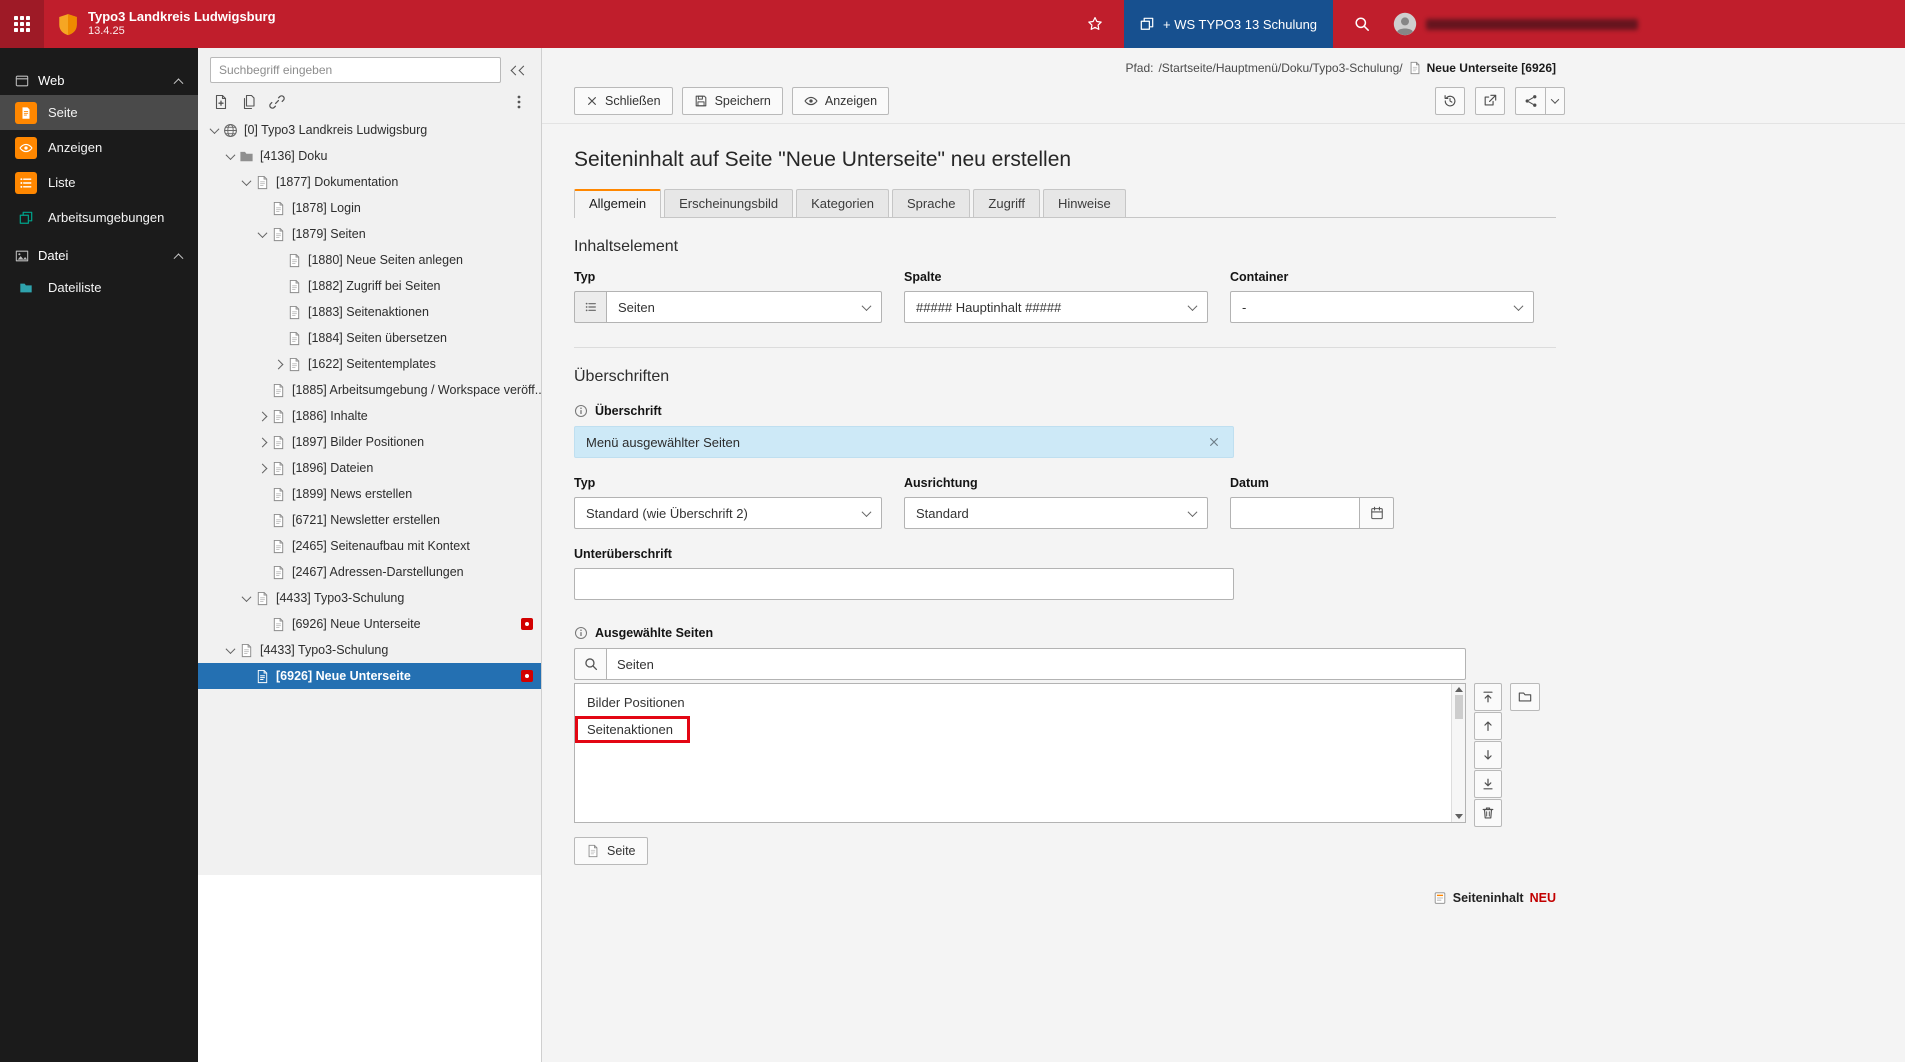  What do you see at coordinates (1084, 203) in the screenshot?
I see `tab-hinweise: Hinweise` at bounding box center [1084, 203].